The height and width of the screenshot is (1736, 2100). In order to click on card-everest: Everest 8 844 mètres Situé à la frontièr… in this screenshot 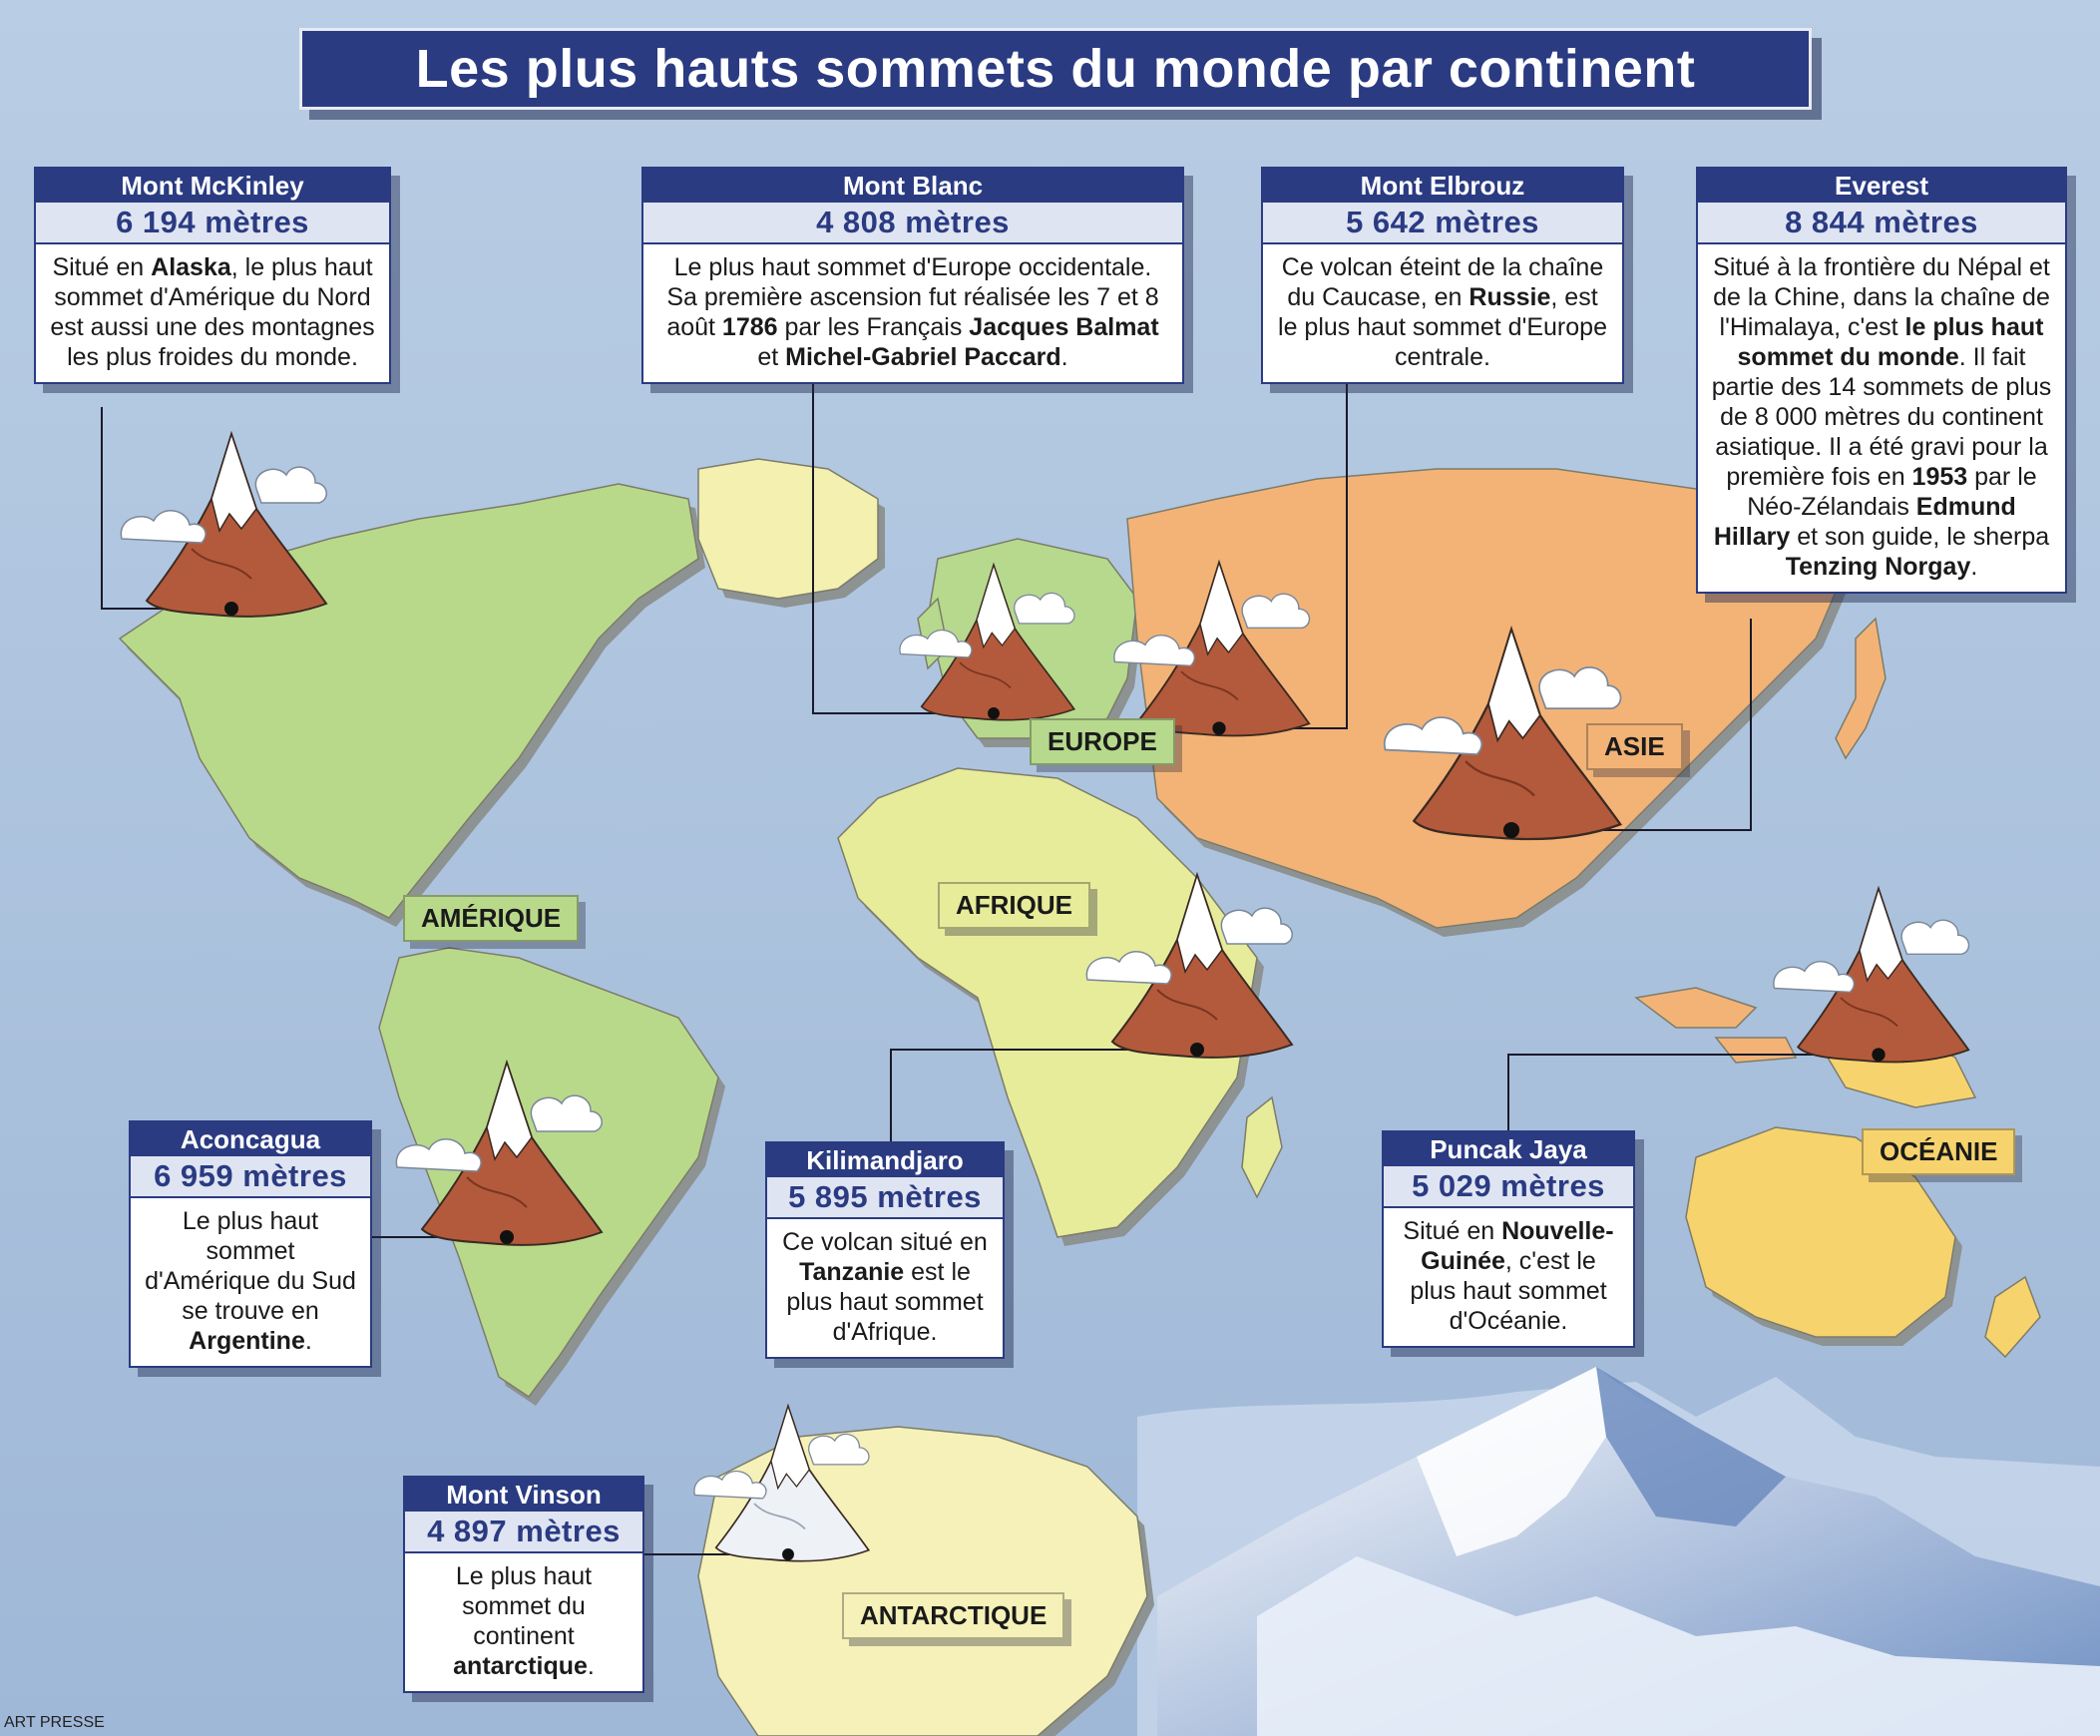, I will do `click(1881, 380)`.